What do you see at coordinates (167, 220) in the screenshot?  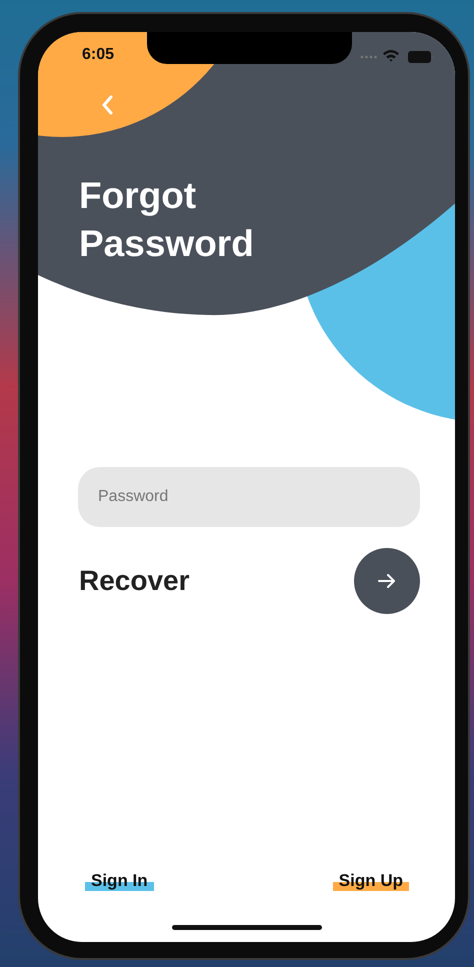 I see `page-title: Forgot Password` at bounding box center [167, 220].